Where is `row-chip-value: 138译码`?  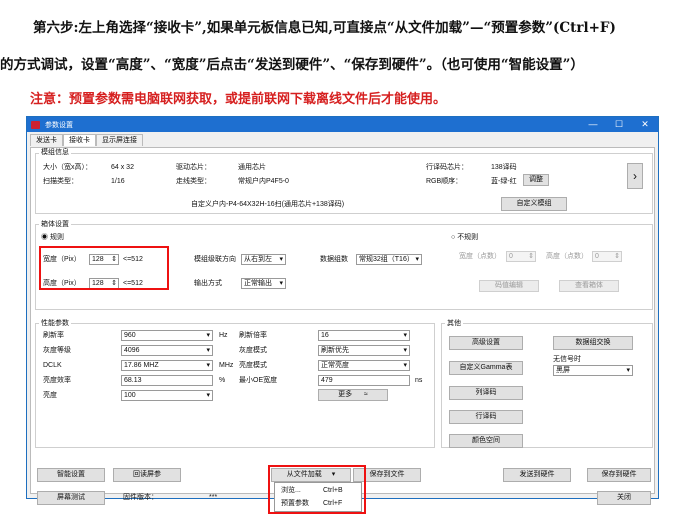 row-chip-value: 138译码 is located at coordinates (504, 167).